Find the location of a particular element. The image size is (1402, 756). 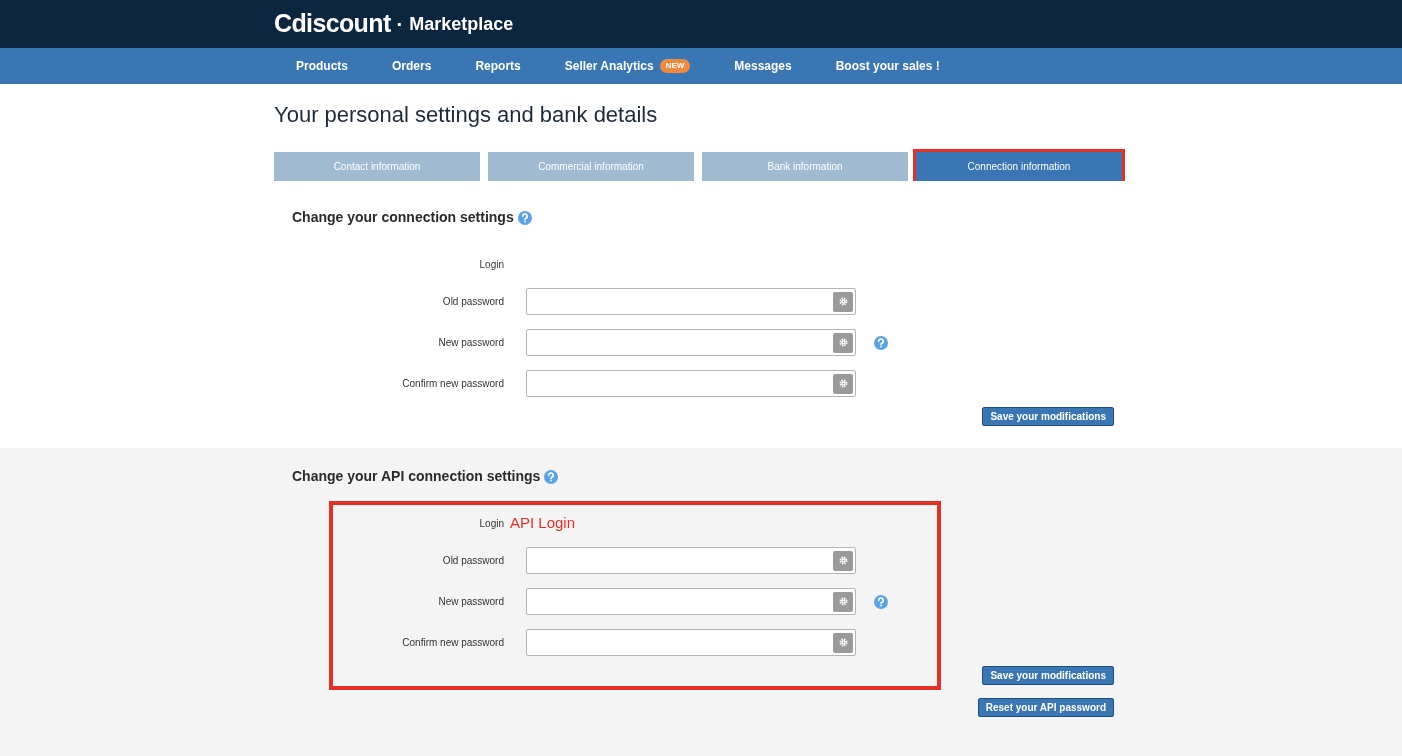

nav-link: Seller Analytics NEW is located at coordinates (627, 66).